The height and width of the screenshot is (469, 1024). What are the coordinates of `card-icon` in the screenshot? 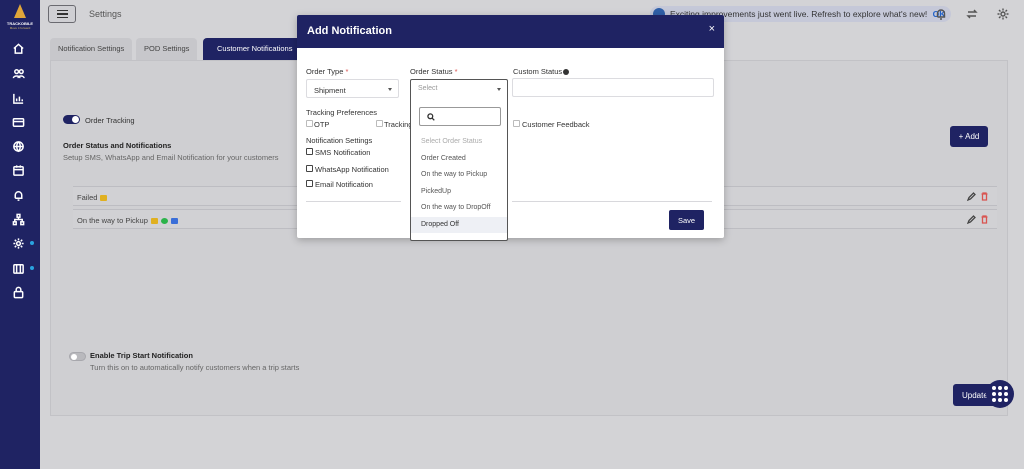 It's located at (18, 122).